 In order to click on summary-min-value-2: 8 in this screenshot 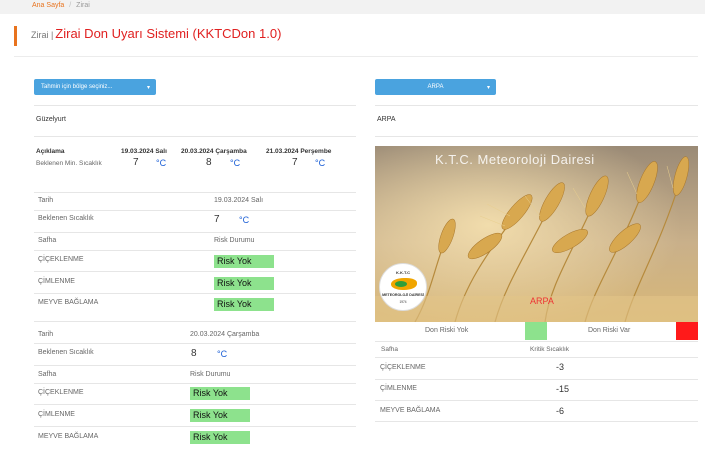, I will do `click(209, 162)`.